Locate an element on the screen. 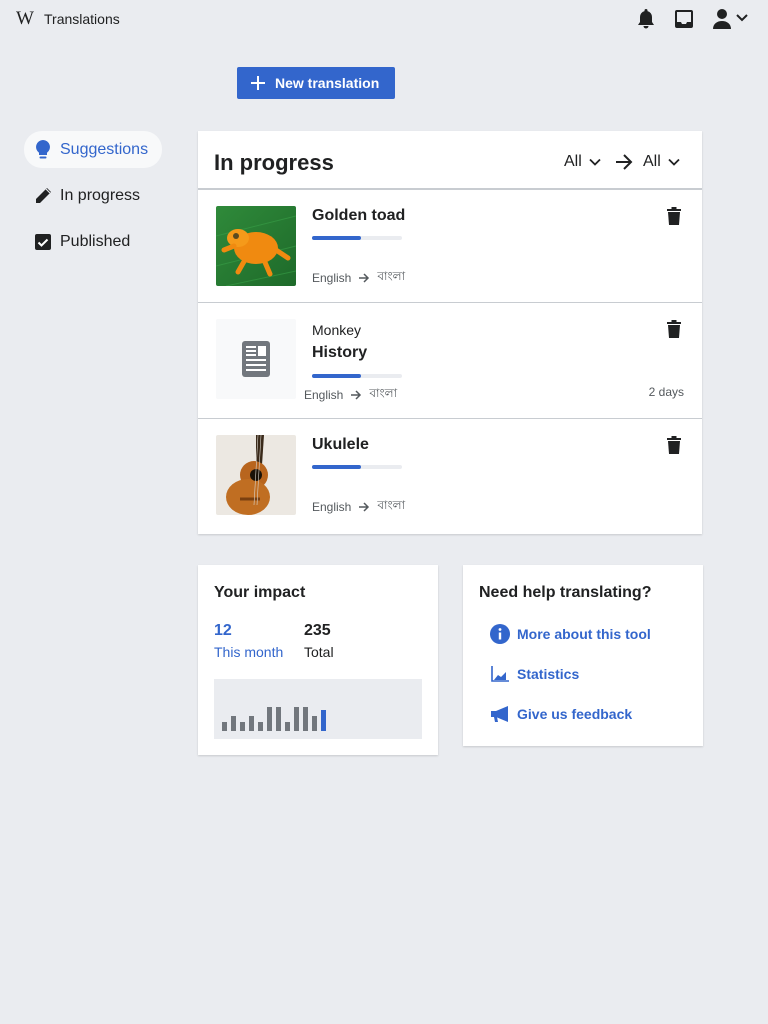 Image resolution: width=768 pixels, height=1024 pixels. sidebar-item-published: Published is located at coordinates (99, 241).